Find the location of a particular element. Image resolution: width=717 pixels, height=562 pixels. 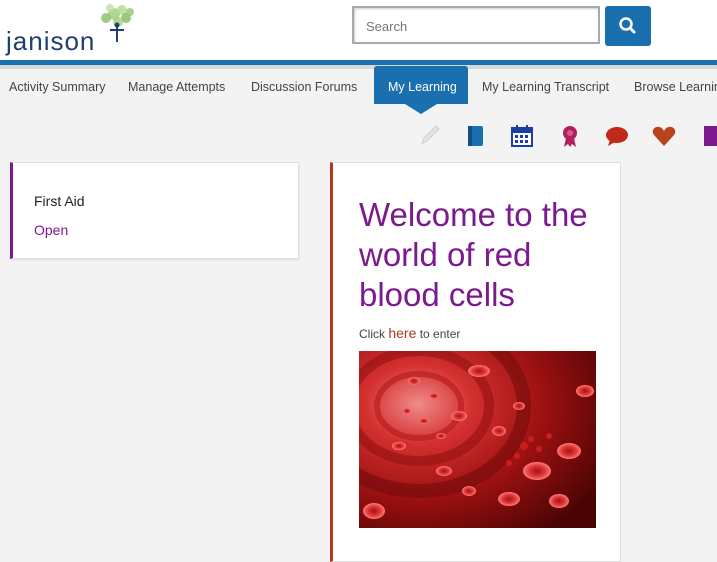

book-icon is located at coordinates (476, 136).